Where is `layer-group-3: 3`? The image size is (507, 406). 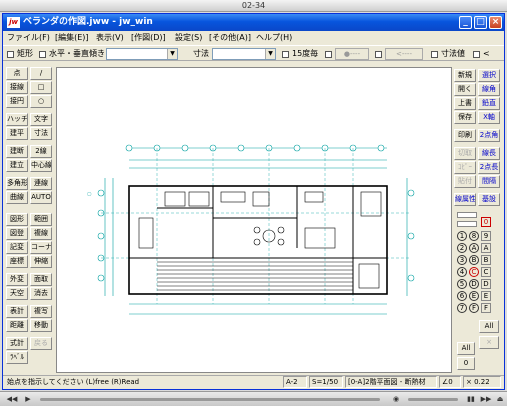
layer-group-3: 3 is located at coordinates (462, 260).